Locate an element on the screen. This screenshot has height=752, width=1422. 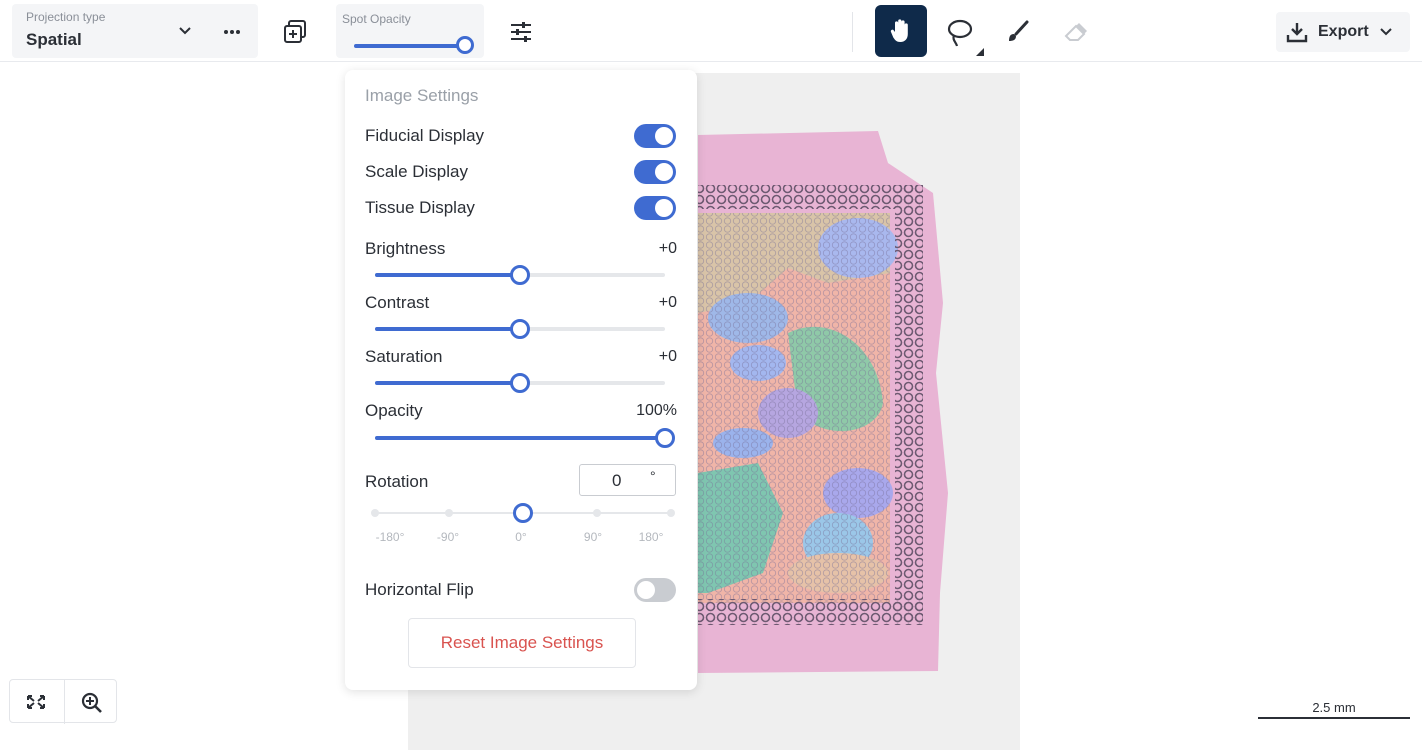
spot-opacity-control: Spot Opacity is located at coordinates (410, 31).